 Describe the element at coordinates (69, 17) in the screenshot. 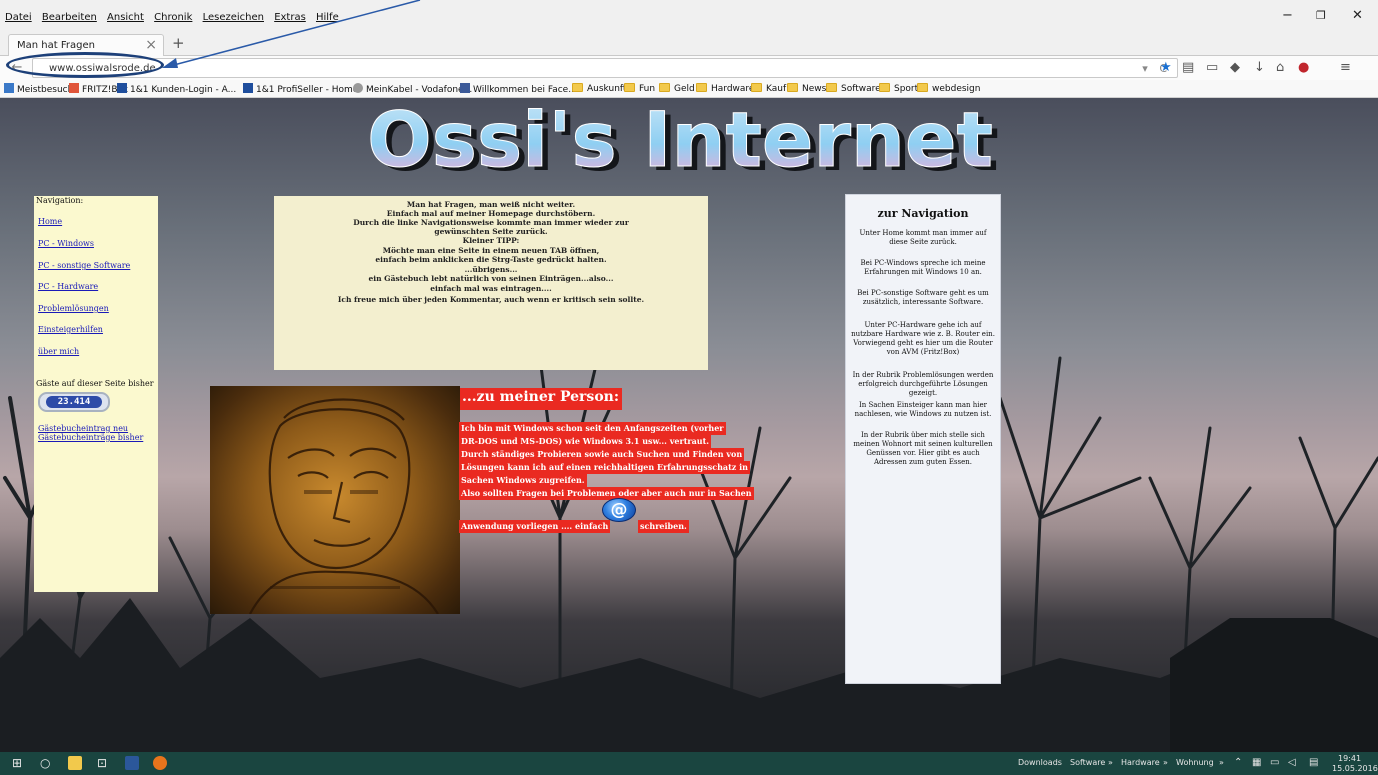

I see `menu-bearbeiten: Bearbeiten` at that location.